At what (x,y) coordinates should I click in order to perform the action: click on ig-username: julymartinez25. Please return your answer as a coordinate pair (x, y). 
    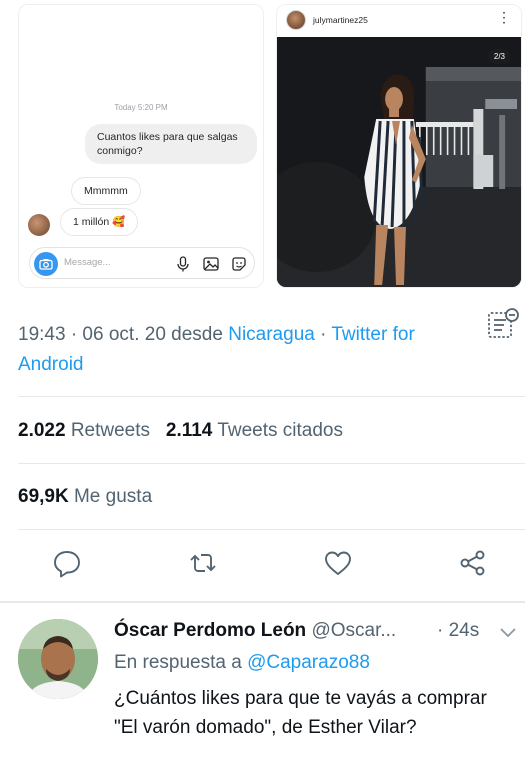
    Looking at the image, I should click on (340, 20).